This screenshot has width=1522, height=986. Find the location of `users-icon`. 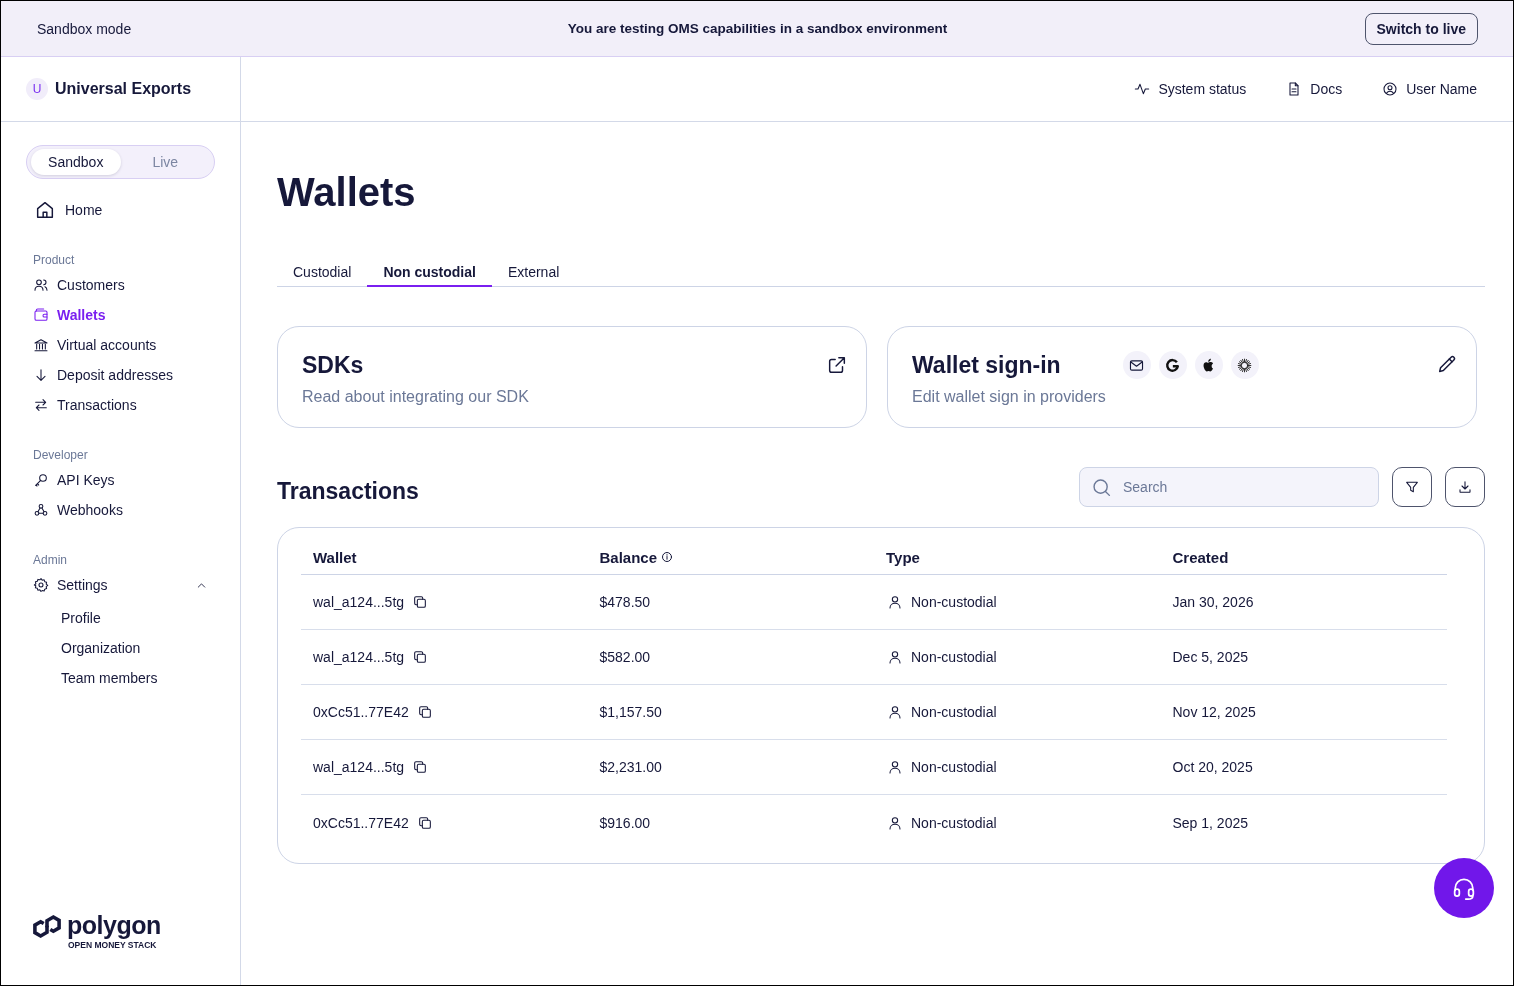

users-icon is located at coordinates (41, 285).